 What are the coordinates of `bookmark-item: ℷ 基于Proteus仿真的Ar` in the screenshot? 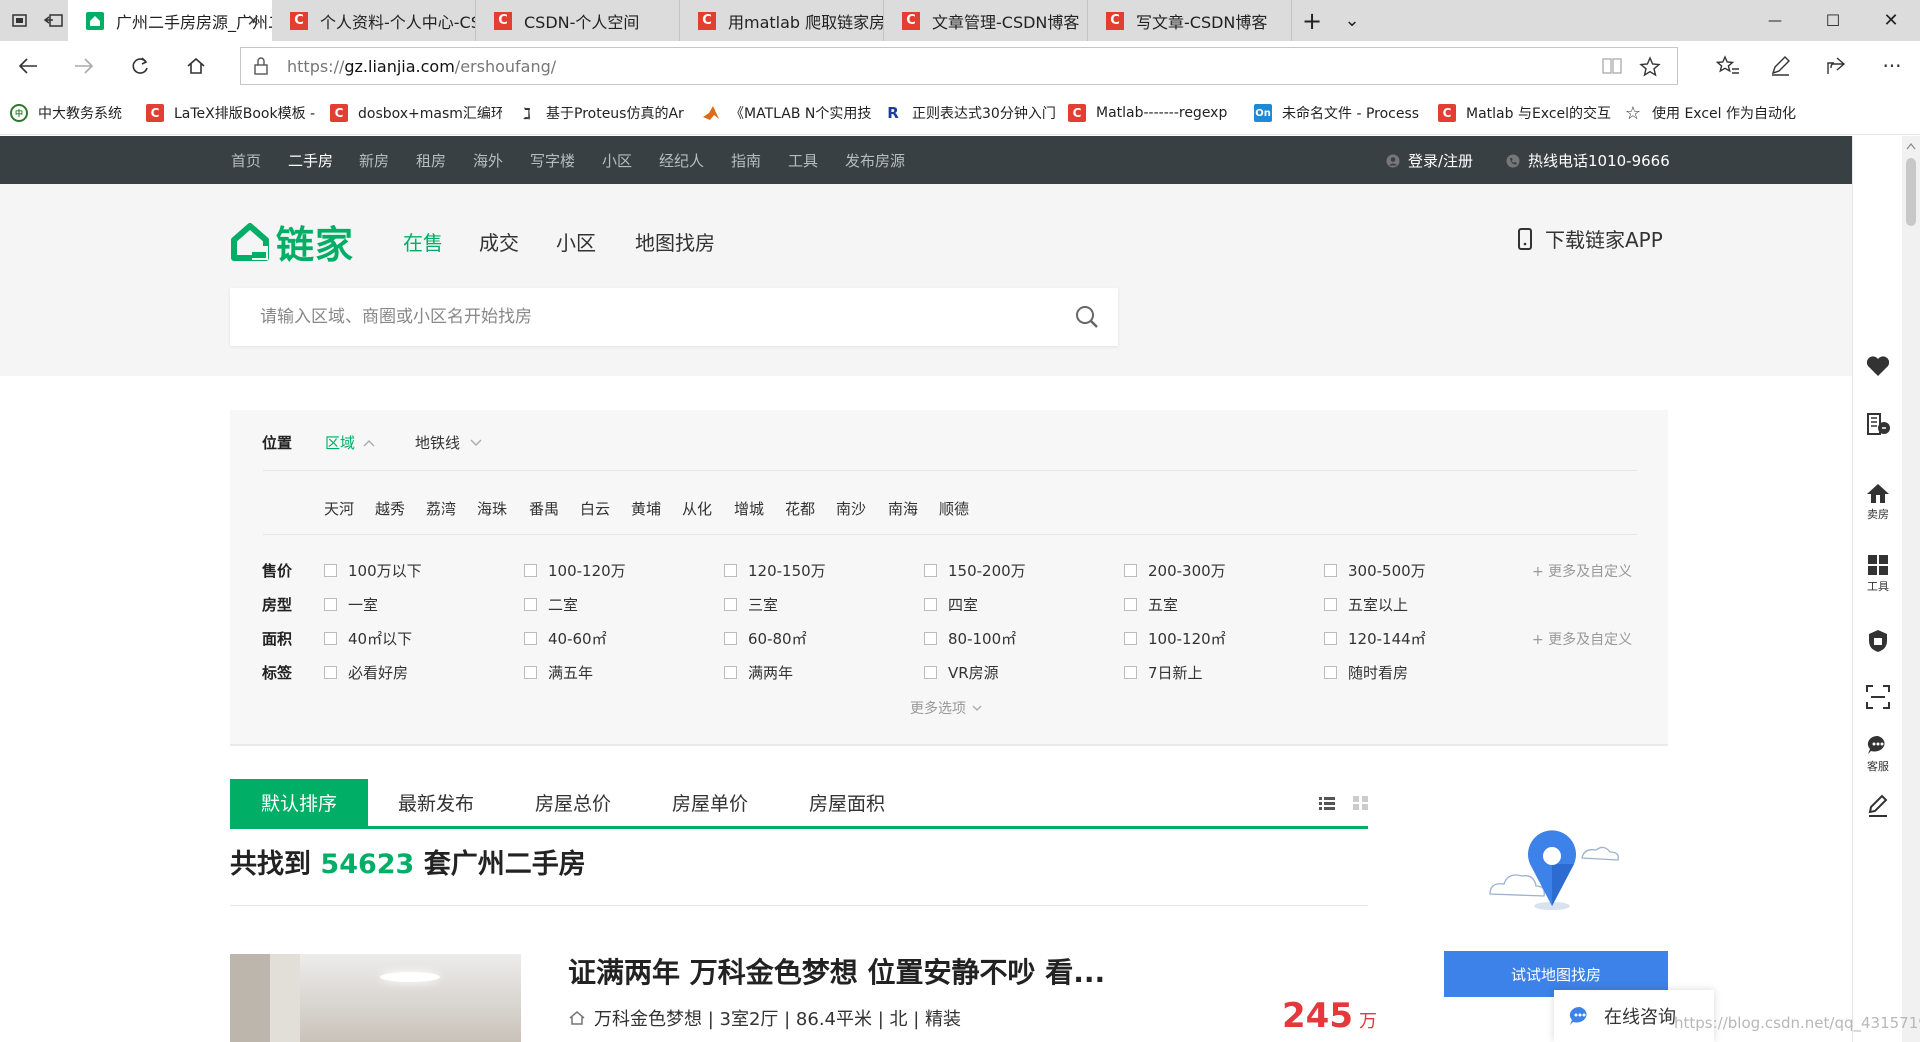 It's located at (604, 113).